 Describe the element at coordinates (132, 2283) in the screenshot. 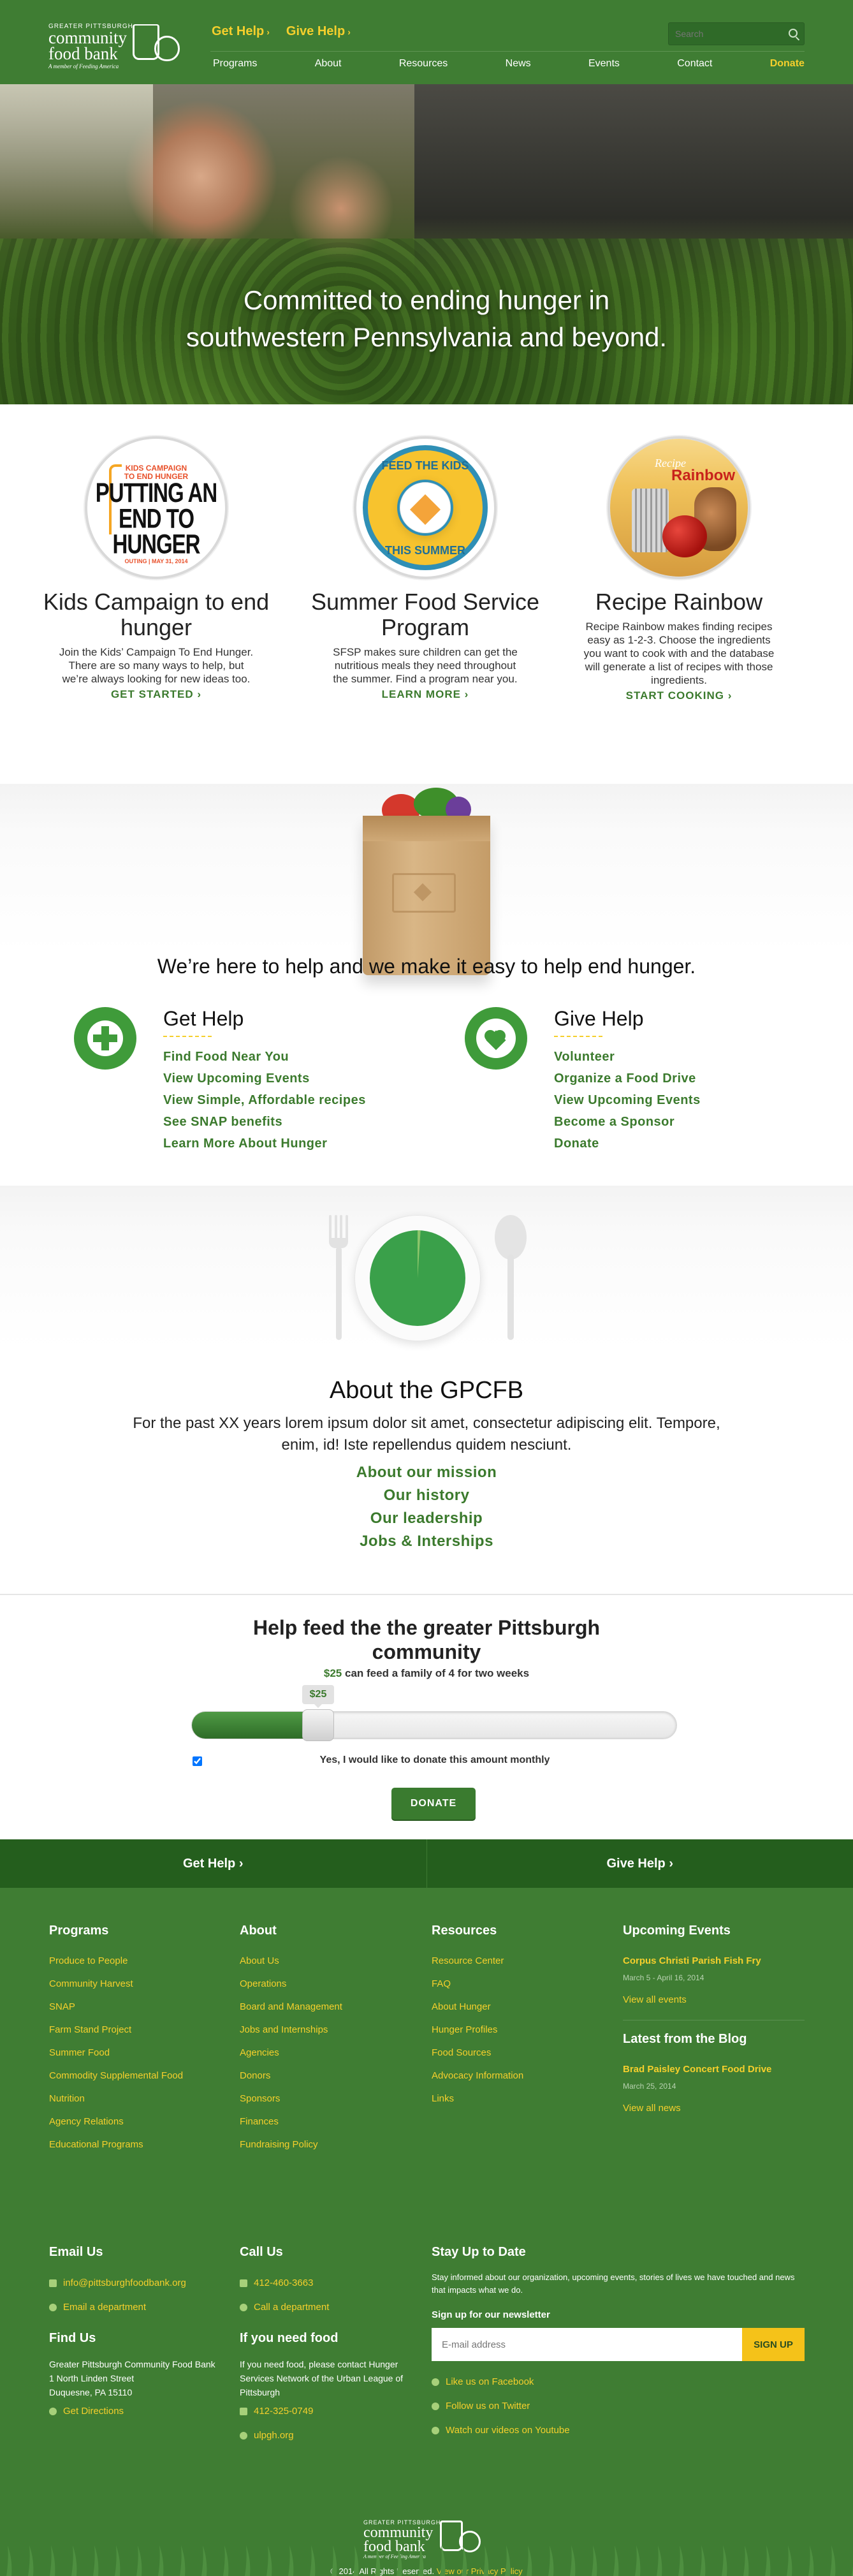

I see `email-link: info@pittsburghfoodbank.org` at that location.